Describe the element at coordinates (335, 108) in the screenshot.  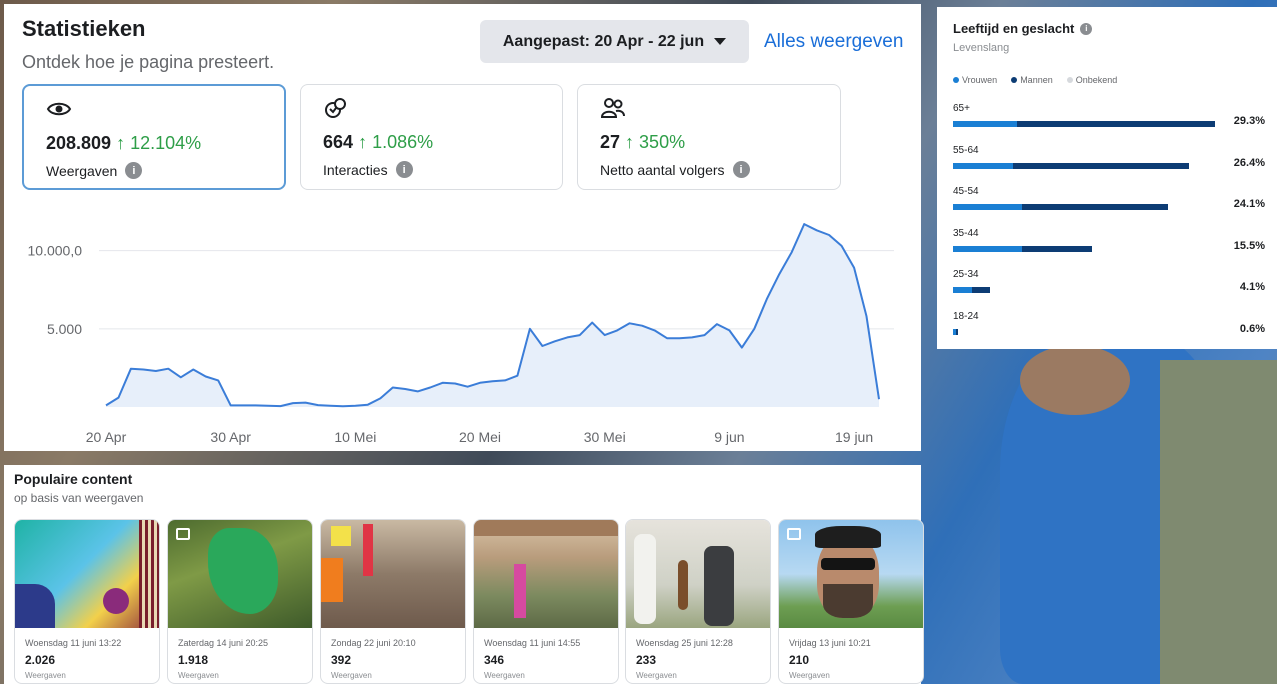
I see `interactions-icon` at that location.